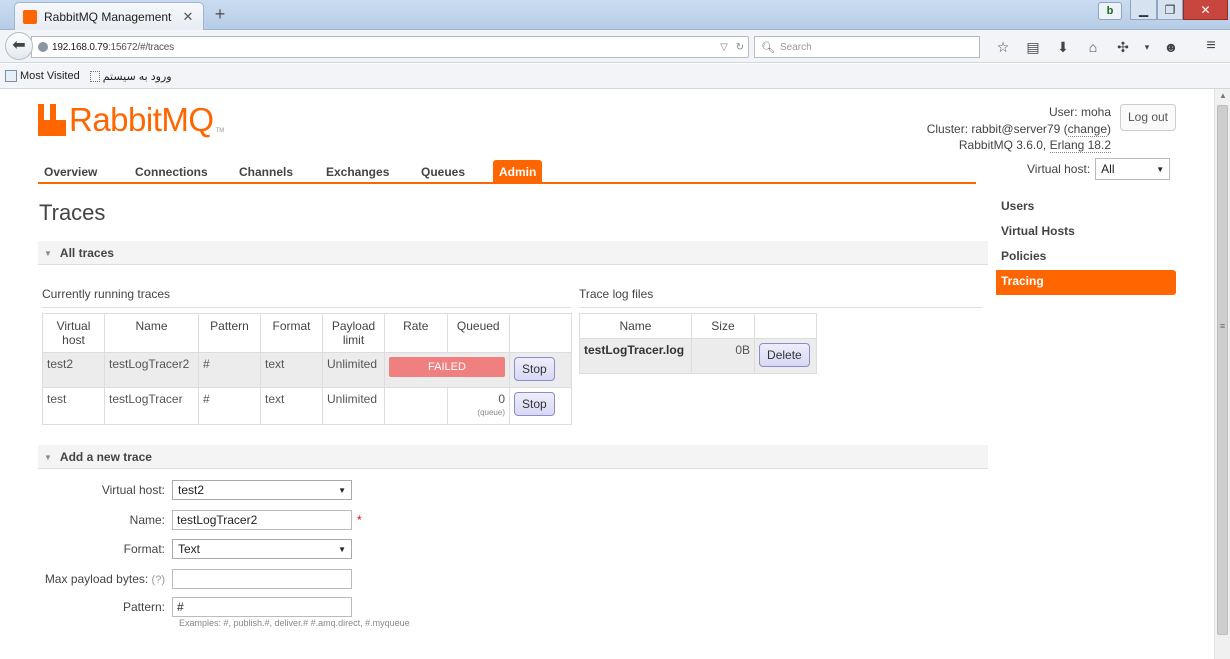 This screenshot has height=659, width=1230. Describe the element at coordinates (158, 580) in the screenshot. I see `help-icon: (?)` at that location.